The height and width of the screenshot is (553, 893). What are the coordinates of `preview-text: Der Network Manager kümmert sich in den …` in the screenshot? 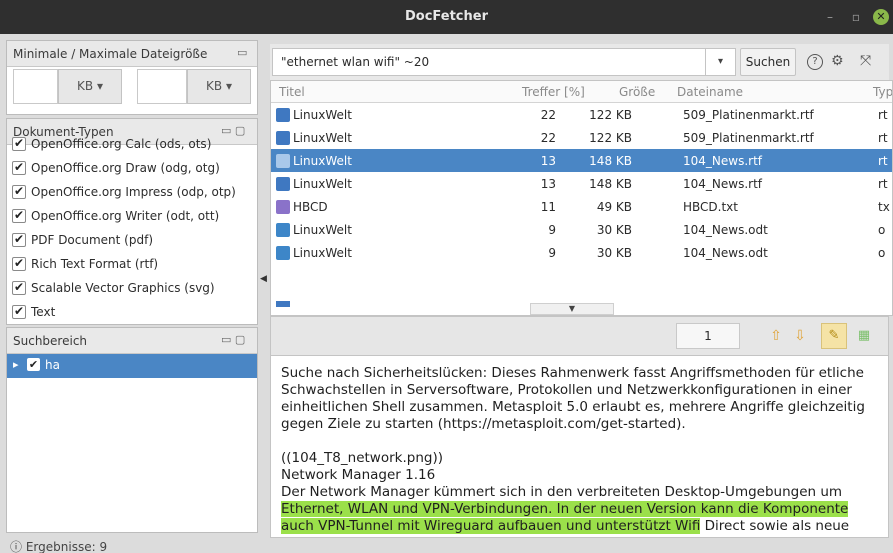 It's located at (562, 492).